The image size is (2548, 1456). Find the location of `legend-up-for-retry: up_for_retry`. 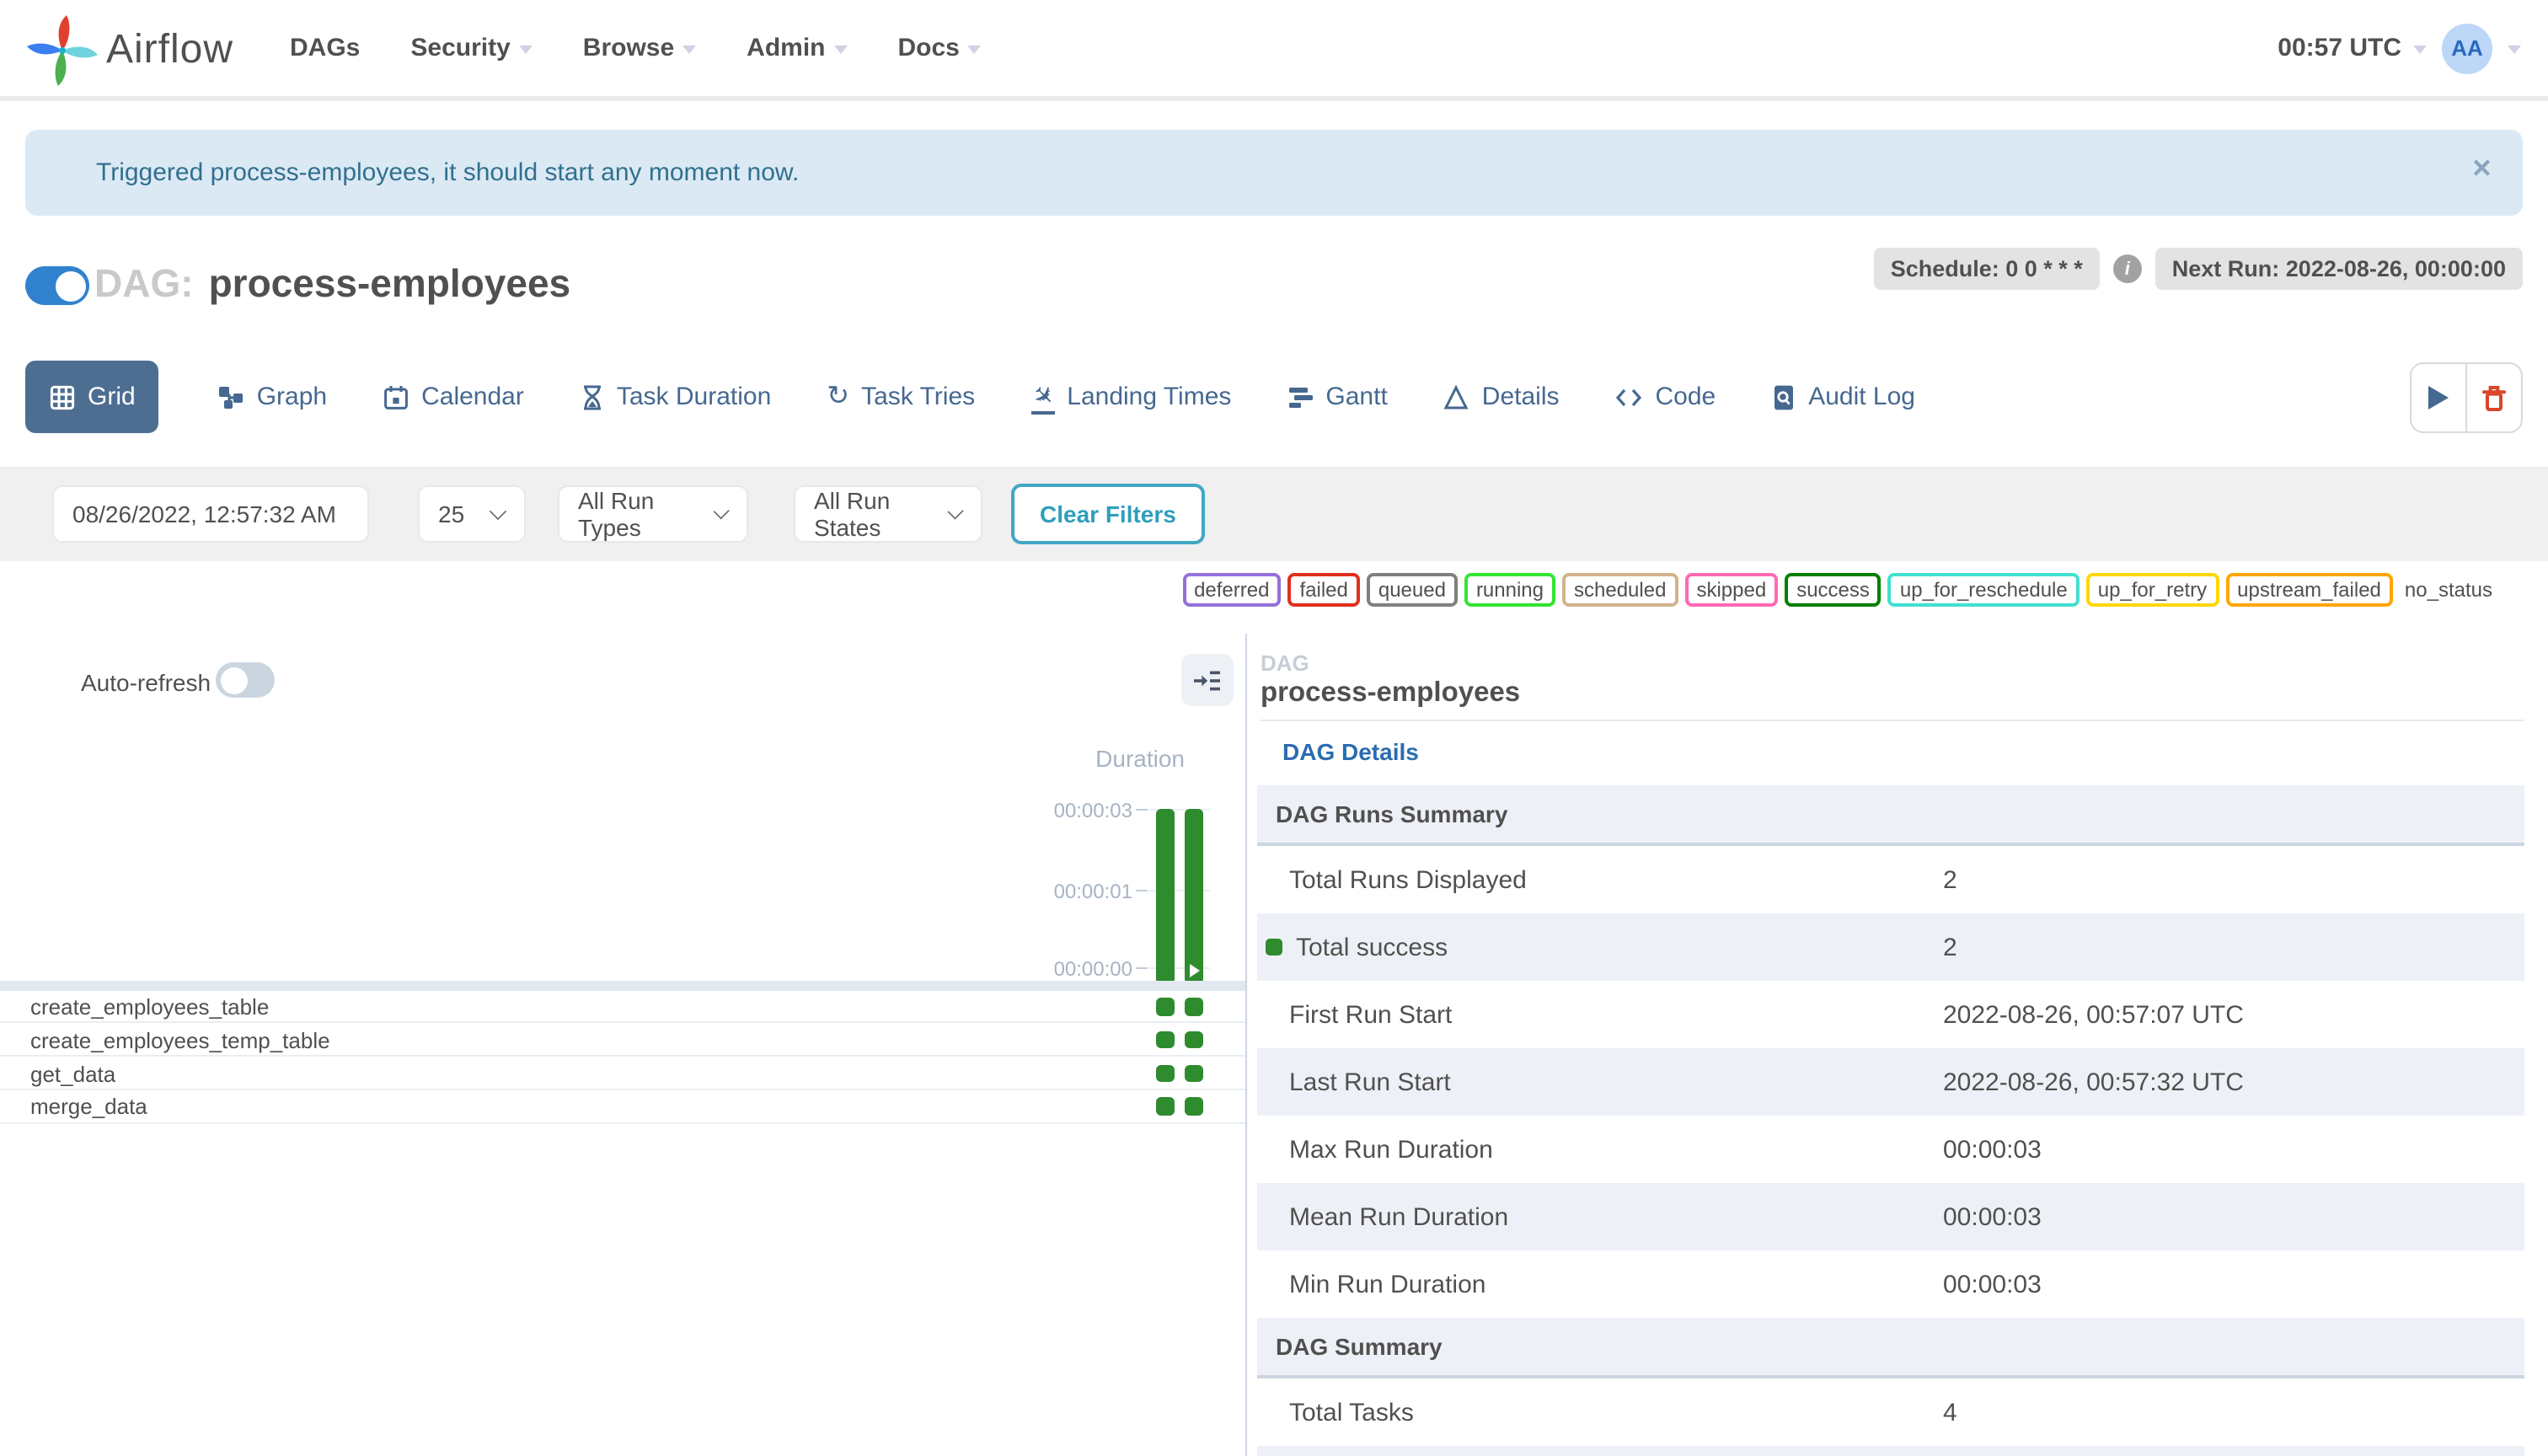

legend-up-for-retry: up_for_retry is located at coordinates (2152, 590).